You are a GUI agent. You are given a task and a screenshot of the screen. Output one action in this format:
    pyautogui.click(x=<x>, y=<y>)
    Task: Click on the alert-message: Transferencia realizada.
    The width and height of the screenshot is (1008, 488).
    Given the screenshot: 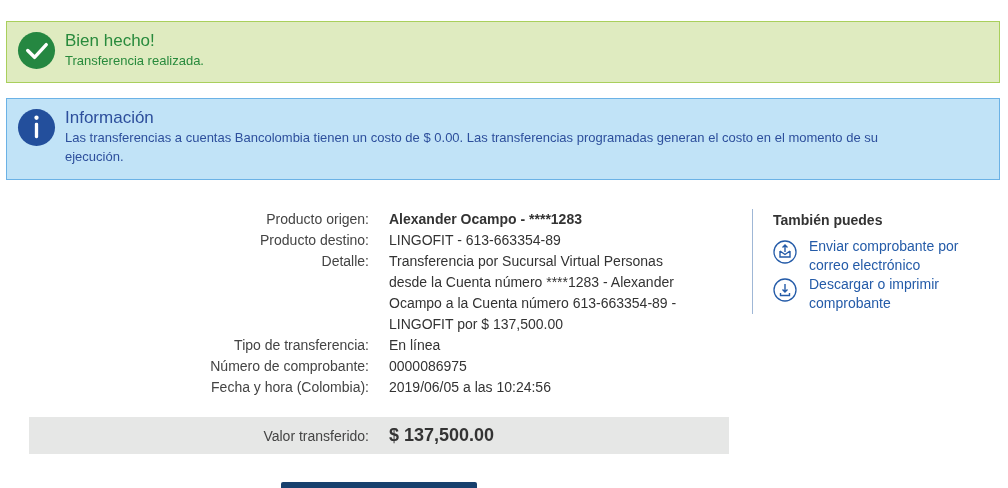 What is the action you would take?
    pyautogui.click(x=134, y=61)
    